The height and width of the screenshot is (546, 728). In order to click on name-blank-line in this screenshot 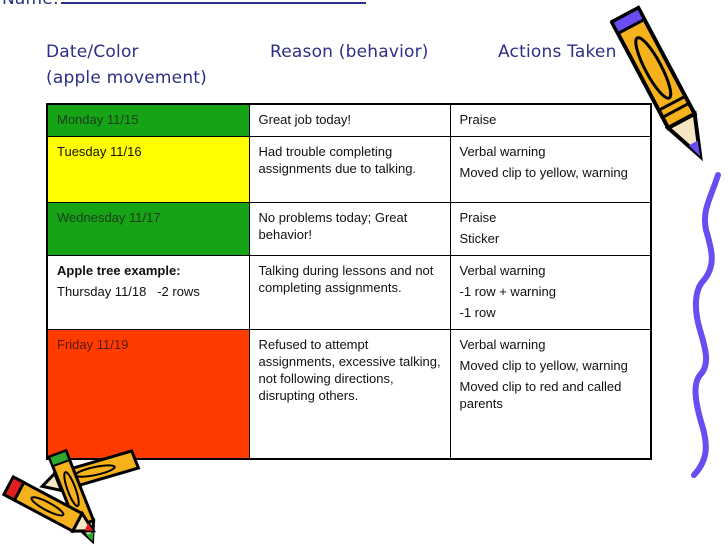, I will do `click(213, 2)`.